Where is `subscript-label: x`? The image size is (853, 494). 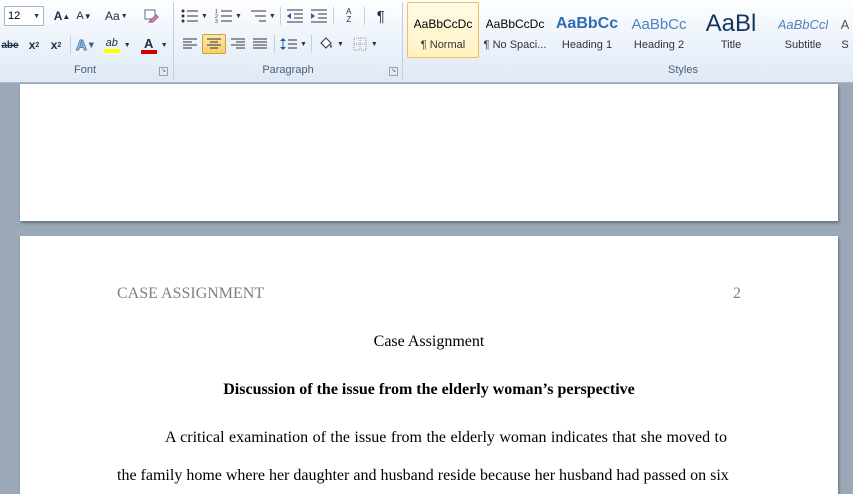 subscript-label: x is located at coordinates (32, 45).